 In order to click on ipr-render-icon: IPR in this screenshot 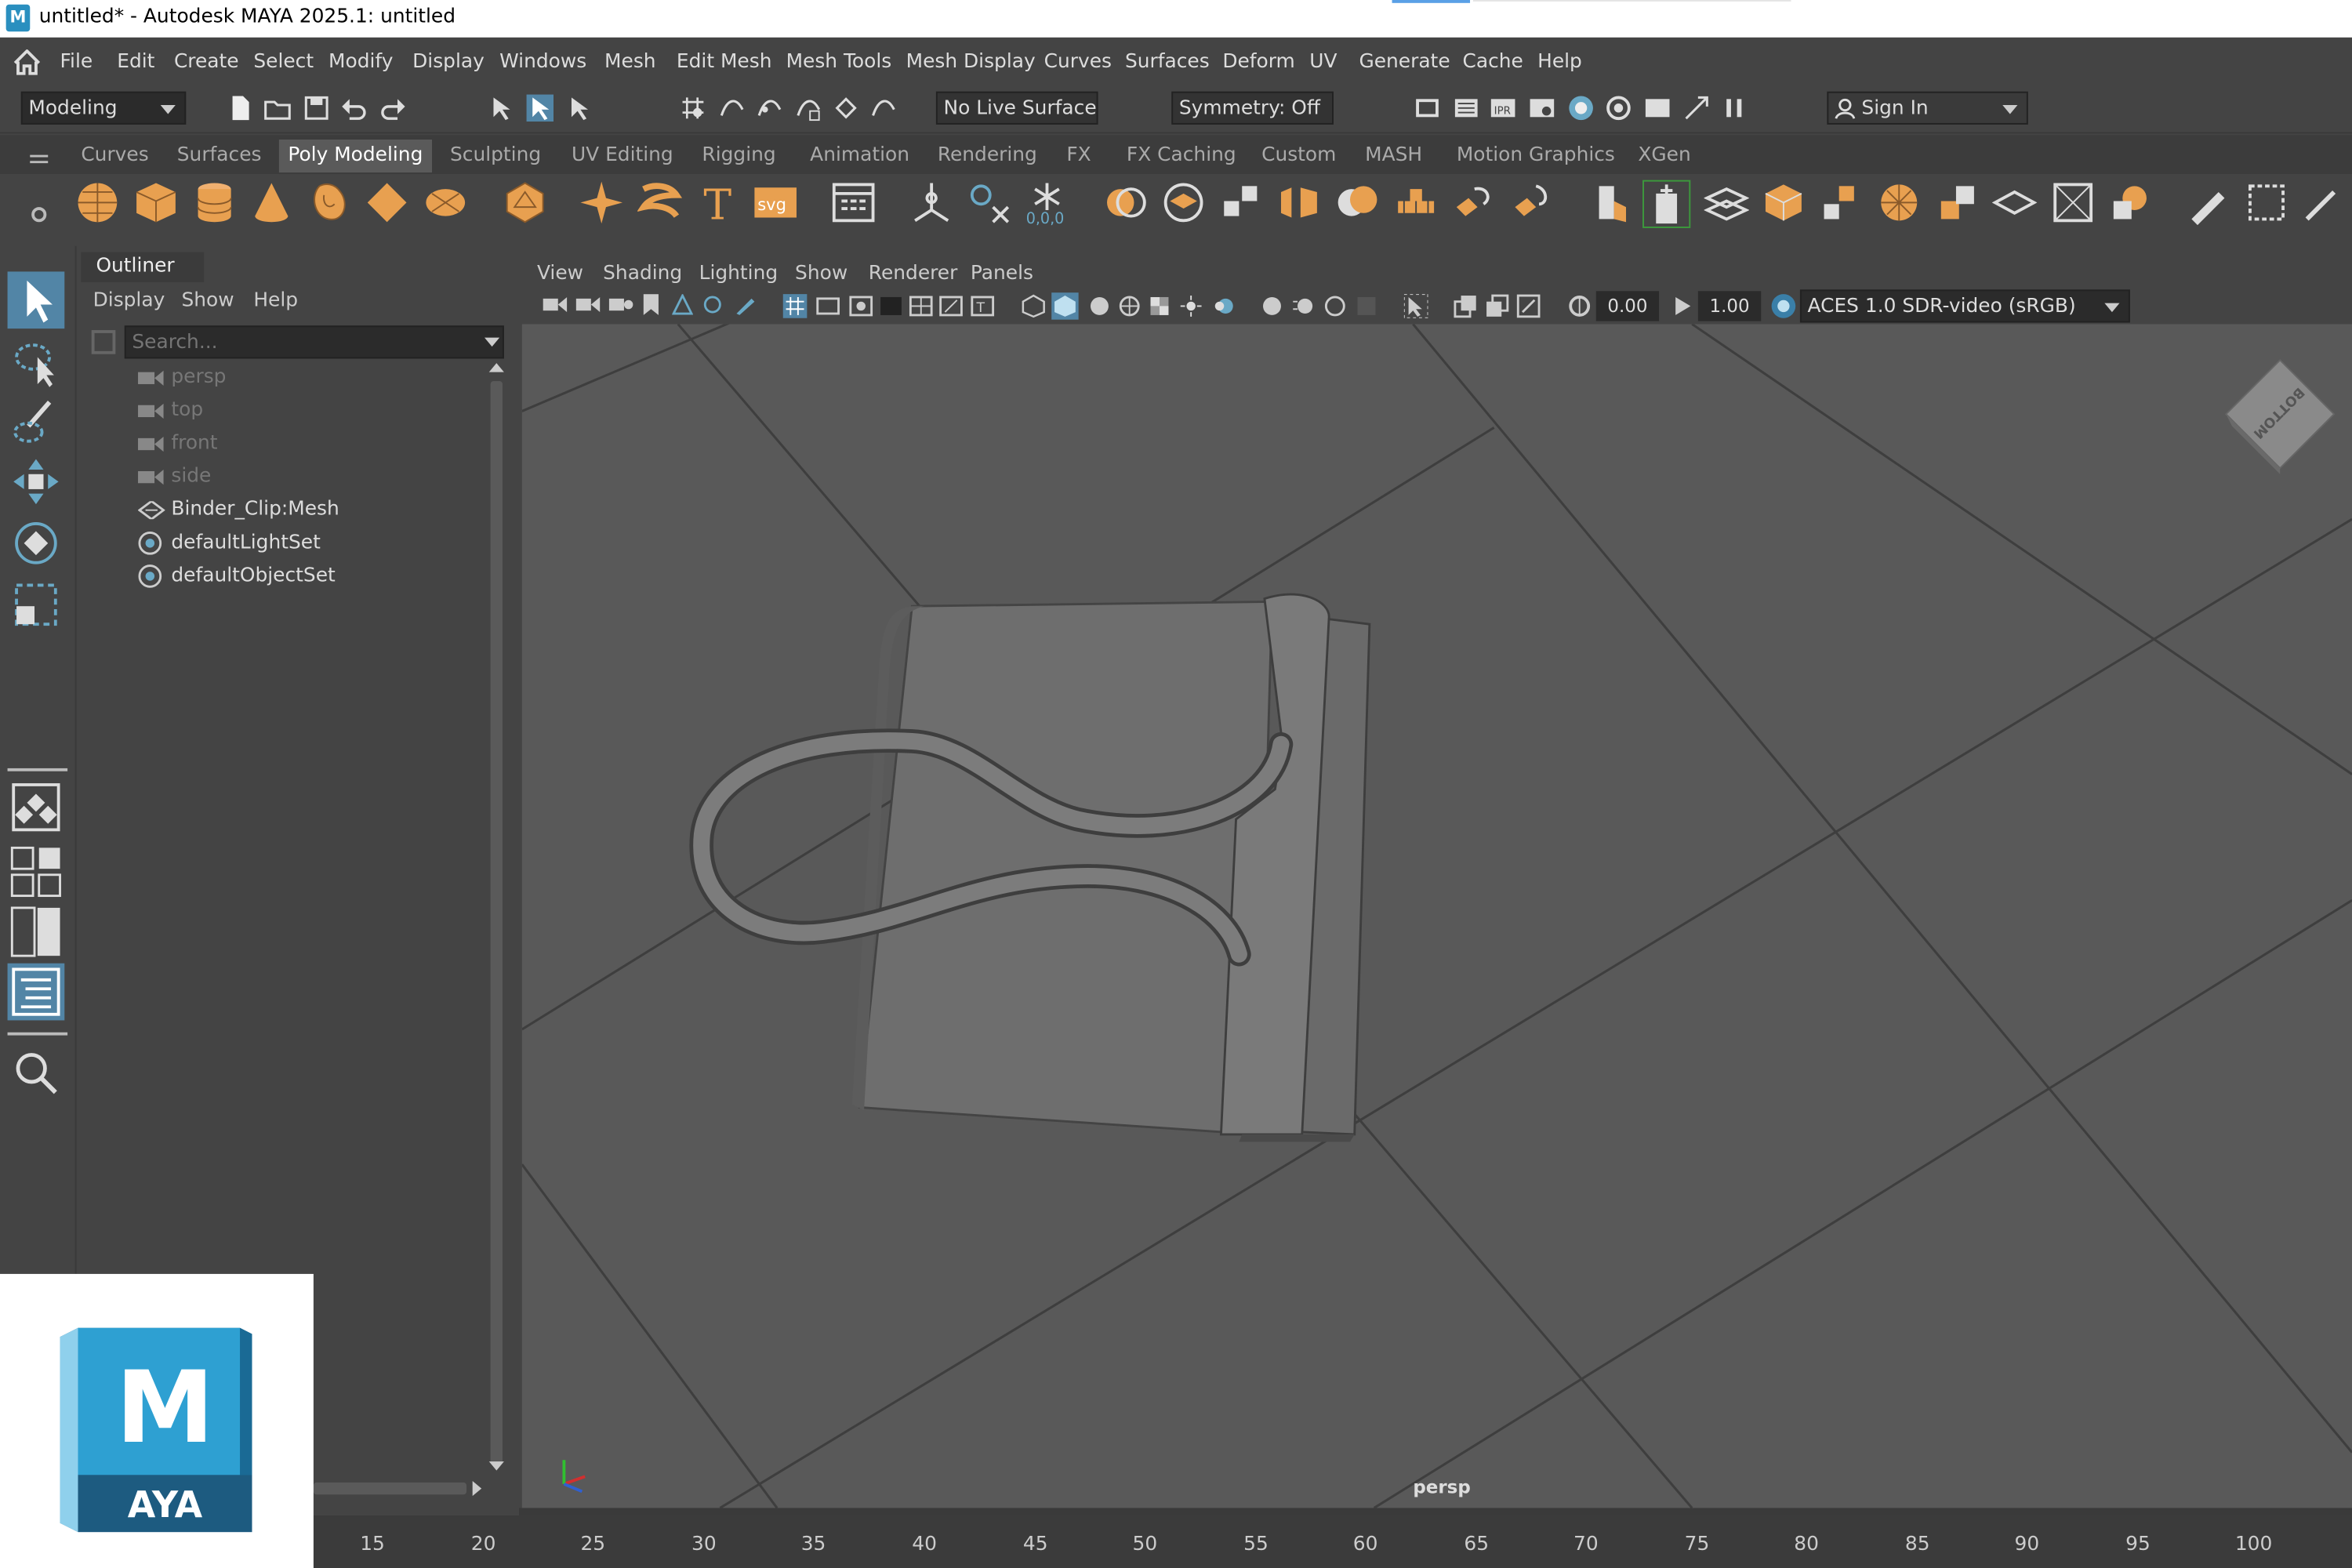, I will do `click(1503, 108)`.